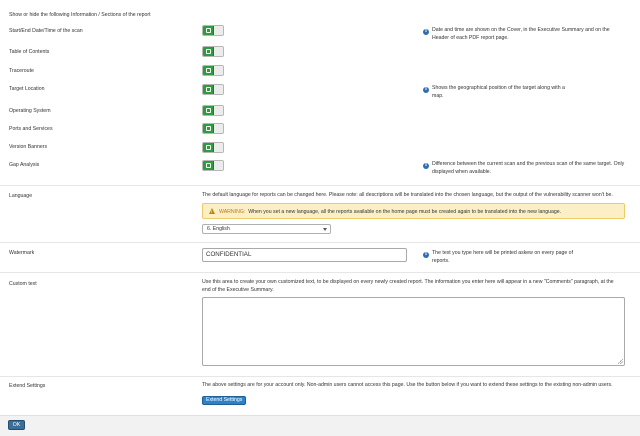  What do you see at coordinates (232, 212) in the screenshot?
I see `warning-tag: WARNING:` at bounding box center [232, 212].